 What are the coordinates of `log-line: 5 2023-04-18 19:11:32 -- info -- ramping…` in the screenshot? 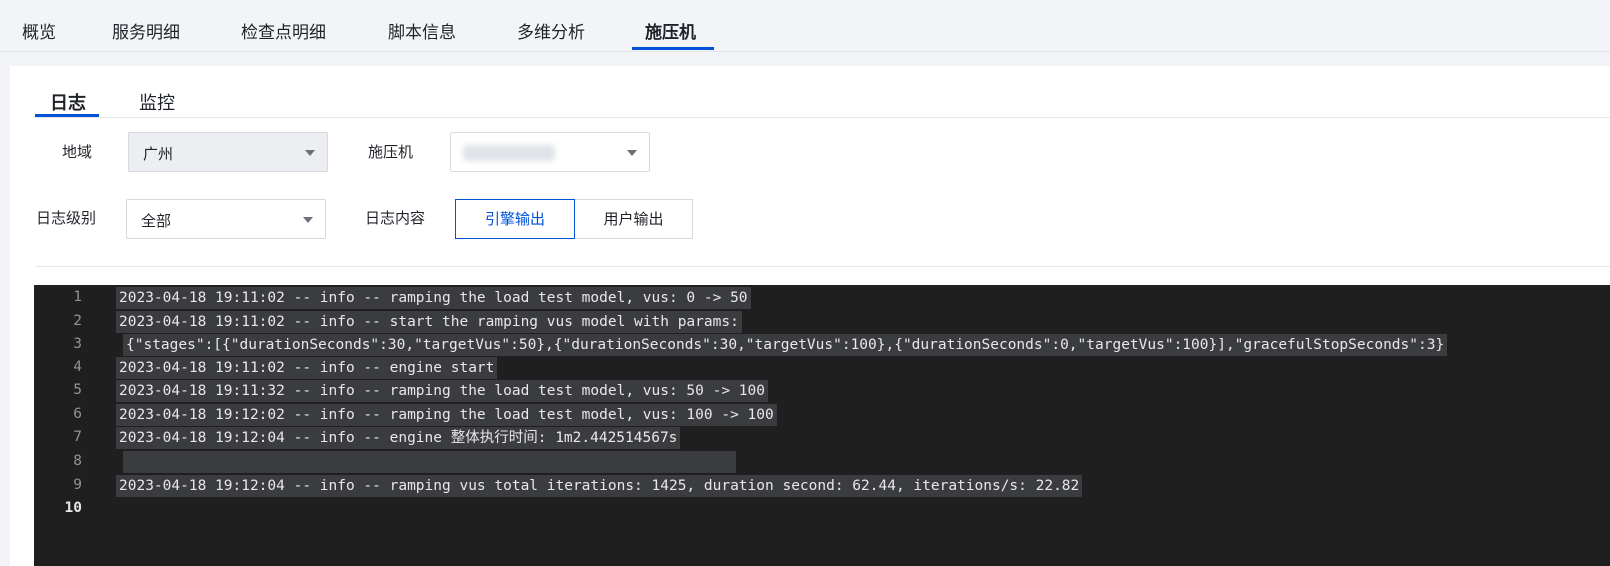 It's located at (822, 391).